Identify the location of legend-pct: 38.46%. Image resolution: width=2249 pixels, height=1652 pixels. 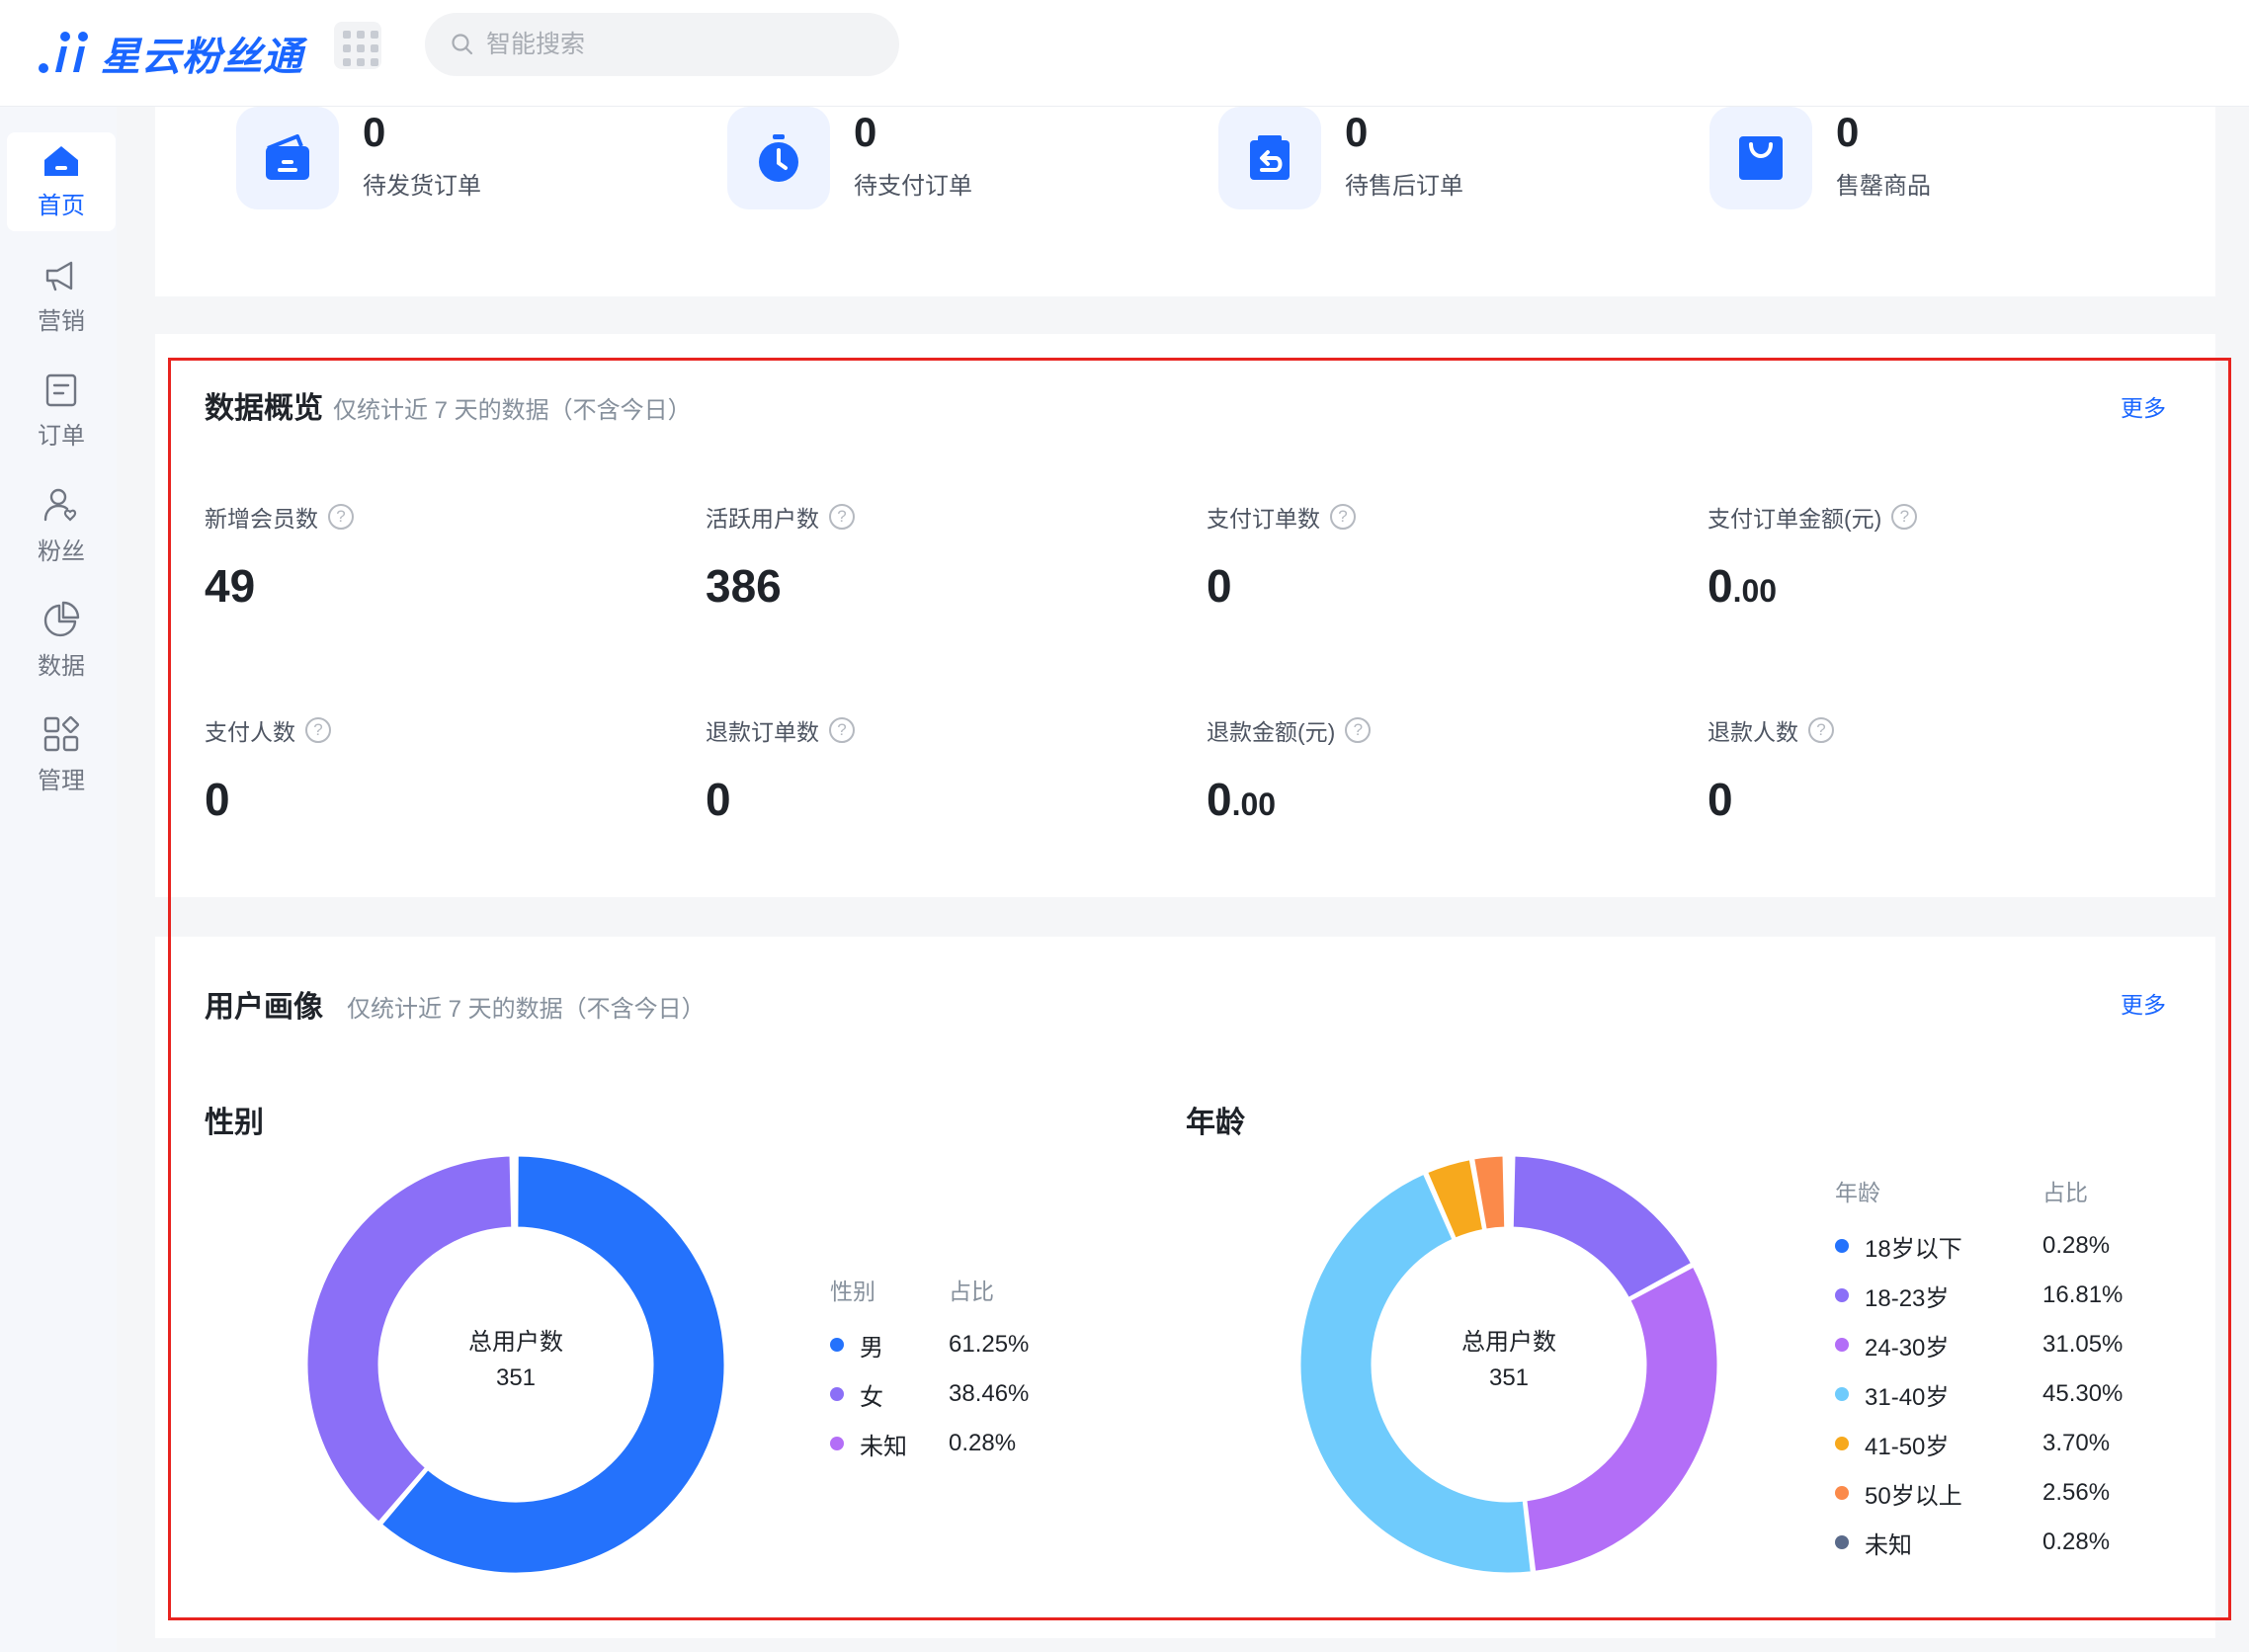
(989, 1393).